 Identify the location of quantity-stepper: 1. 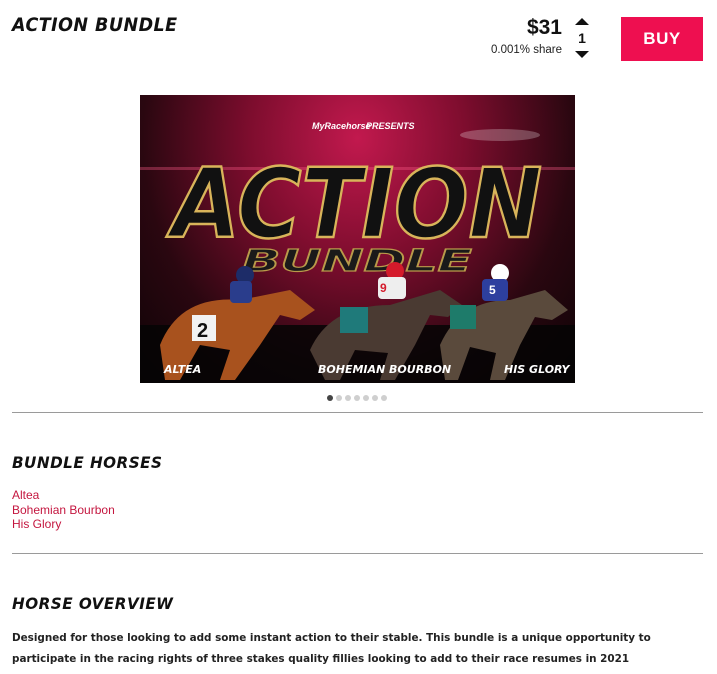
(582, 39).